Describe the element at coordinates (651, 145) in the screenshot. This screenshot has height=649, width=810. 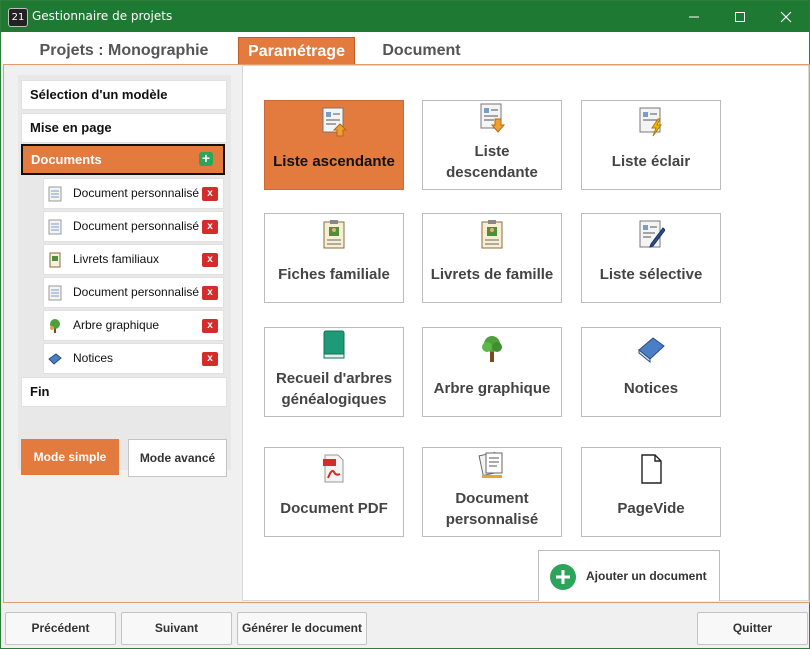
I see `card-liste-eclair: Liste éclair` at that location.